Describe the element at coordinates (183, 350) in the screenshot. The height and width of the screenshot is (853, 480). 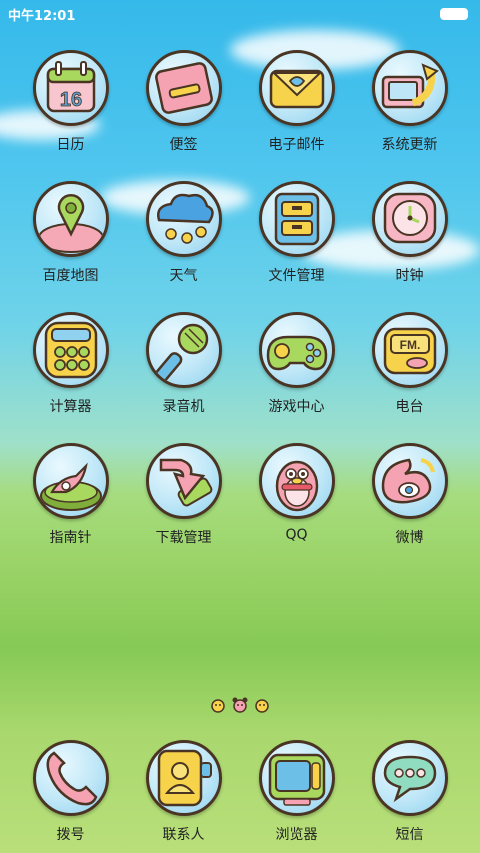
I see `recorder-icon` at that location.